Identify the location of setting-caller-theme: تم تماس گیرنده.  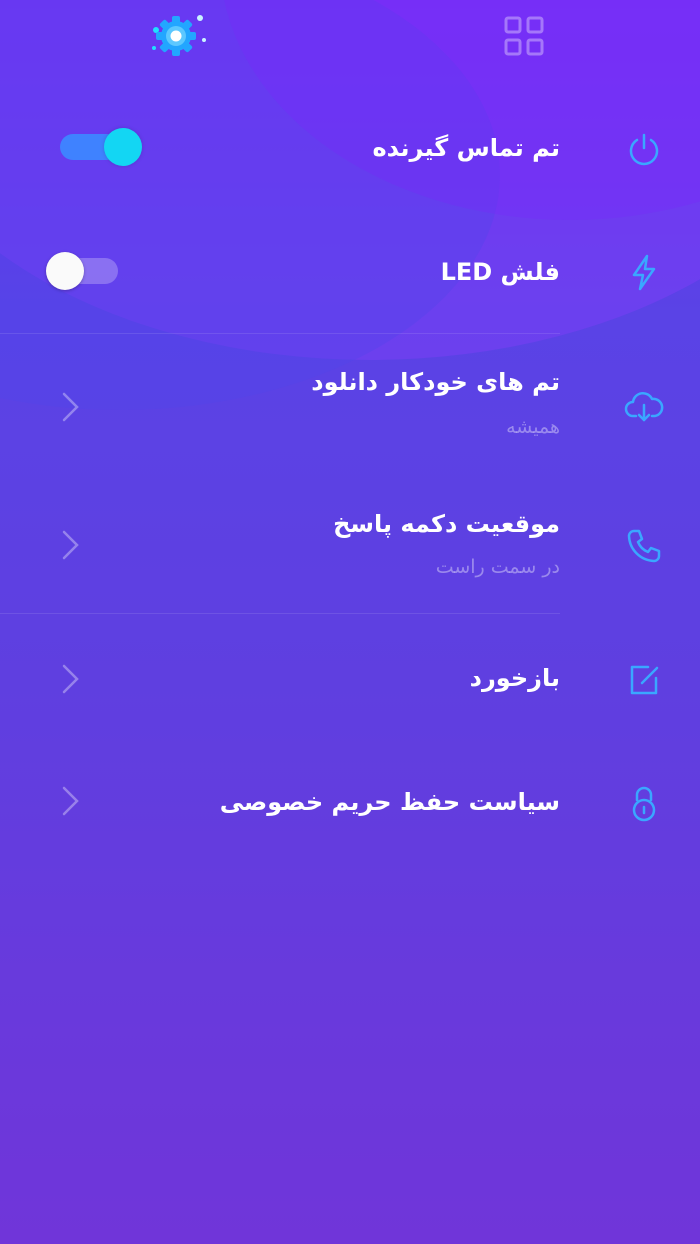
(350, 150).